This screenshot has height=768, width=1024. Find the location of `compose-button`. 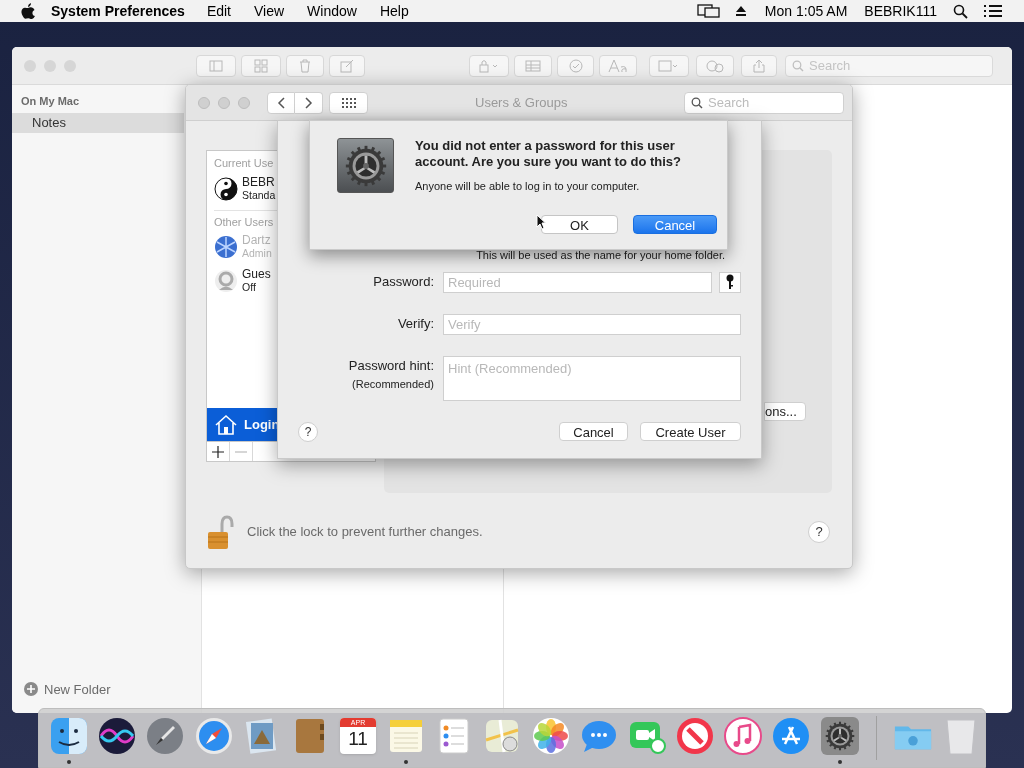

compose-button is located at coordinates (347, 65).